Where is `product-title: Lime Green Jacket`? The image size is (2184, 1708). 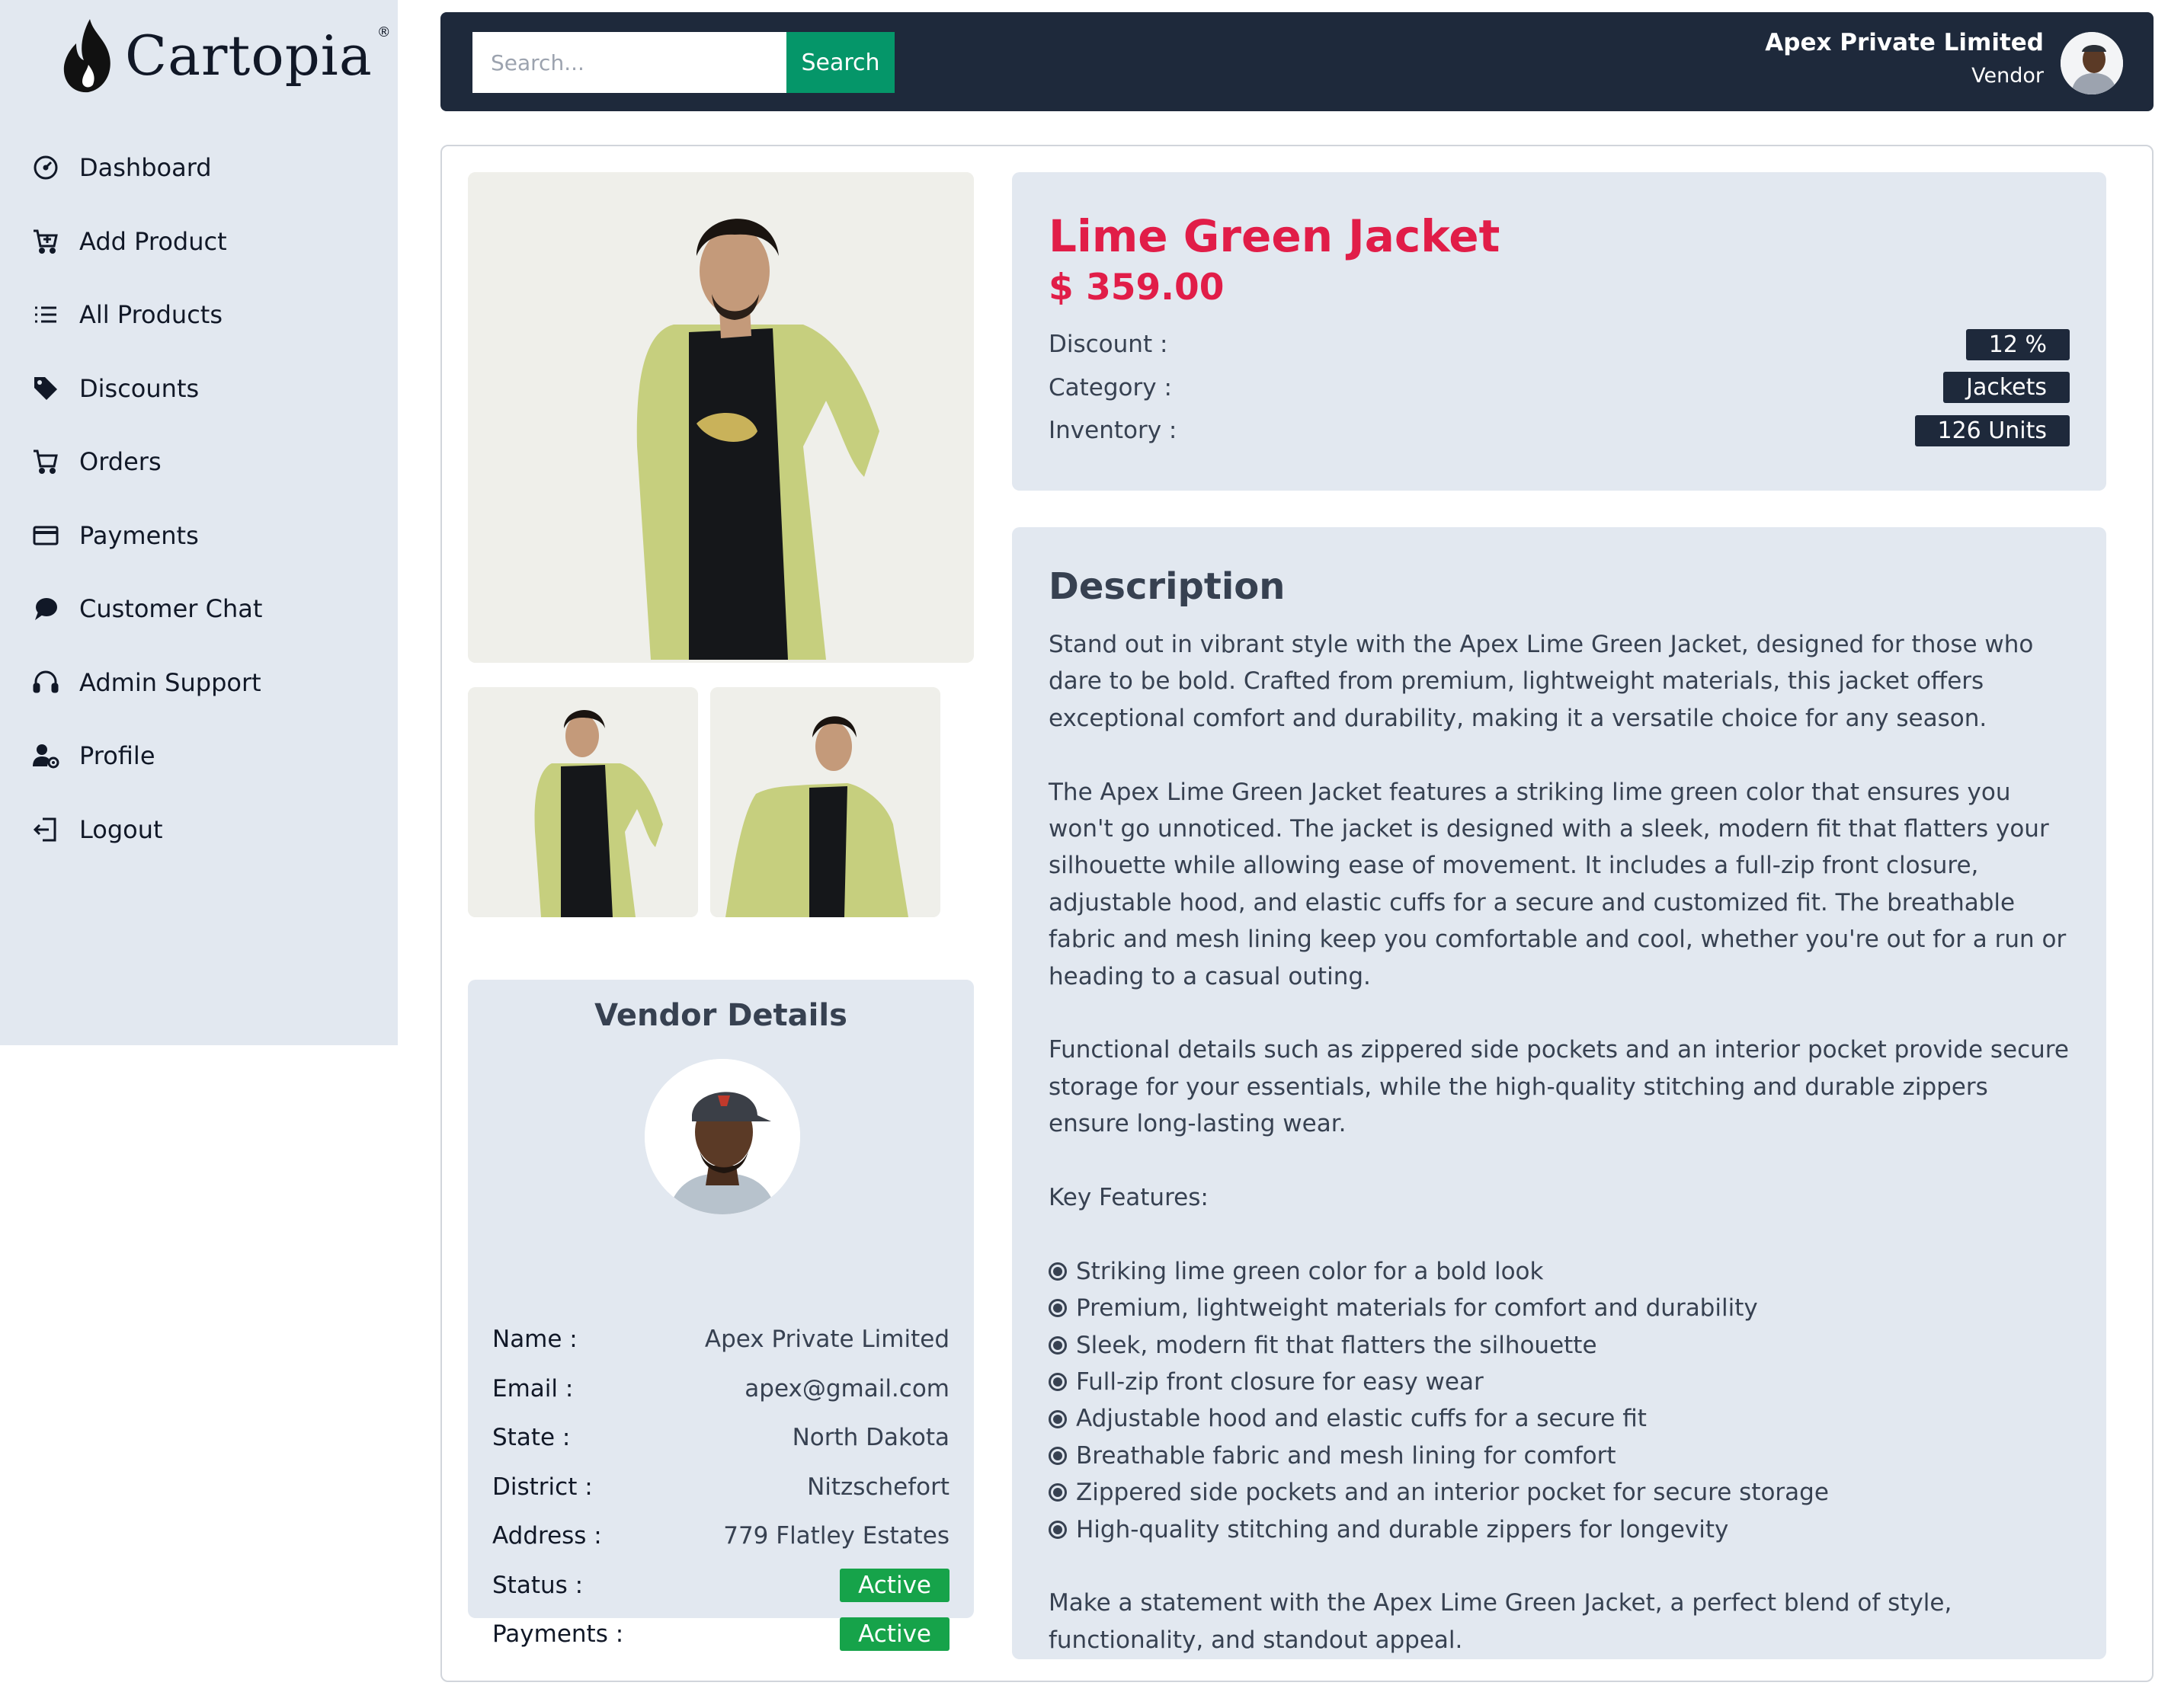
product-title: Lime Green Jacket is located at coordinates (1274, 236).